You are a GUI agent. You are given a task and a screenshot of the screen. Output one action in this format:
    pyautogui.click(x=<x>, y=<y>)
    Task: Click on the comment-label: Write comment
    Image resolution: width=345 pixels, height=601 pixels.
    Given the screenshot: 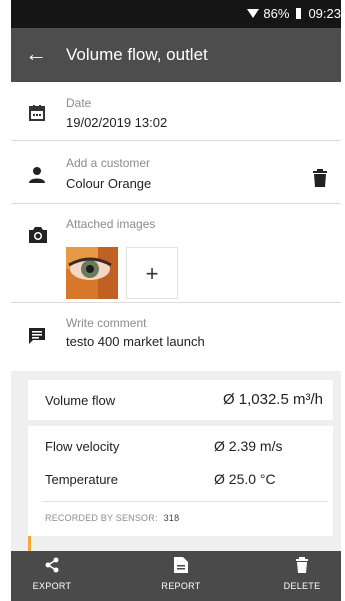 What is the action you would take?
    pyautogui.click(x=106, y=323)
    